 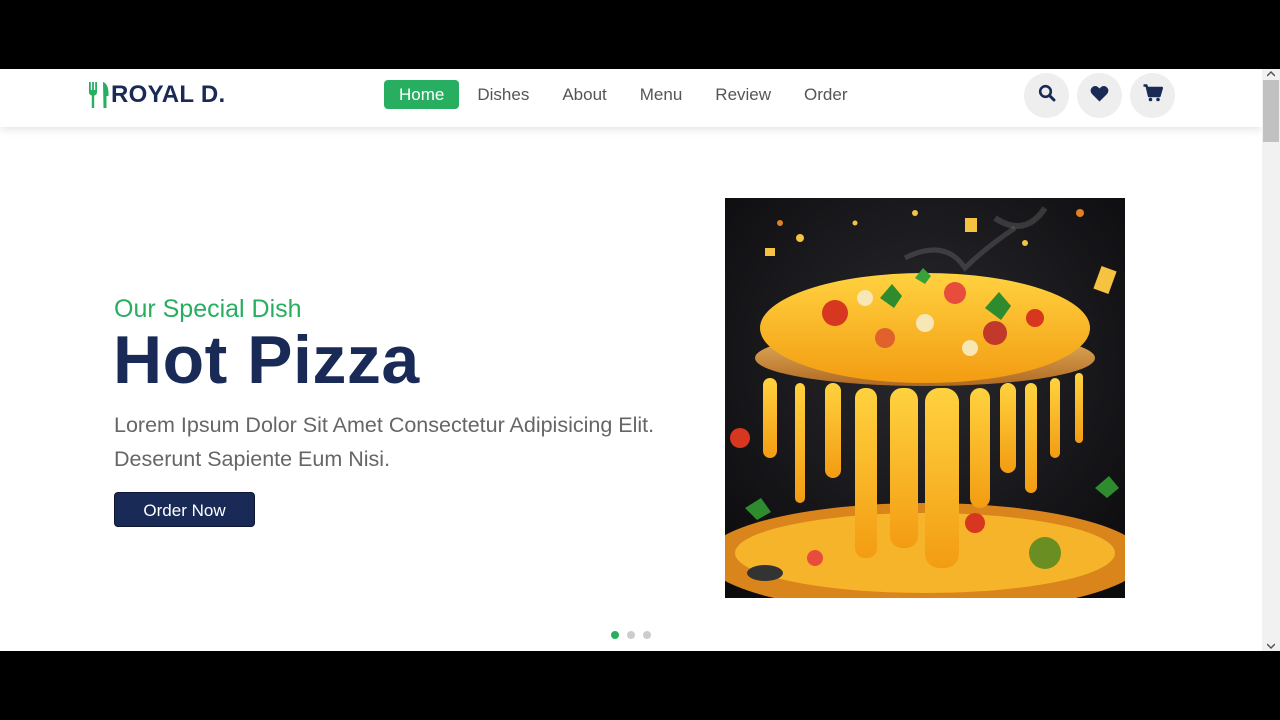 What do you see at coordinates (99, 95) in the screenshot?
I see `utensils-icon` at bounding box center [99, 95].